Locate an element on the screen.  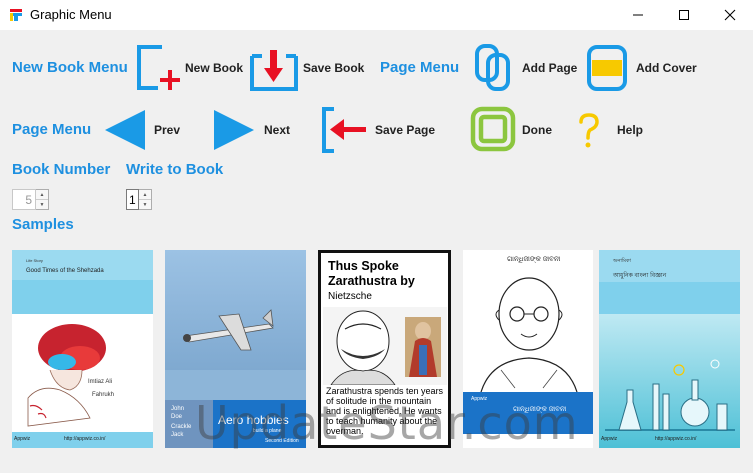
maximize-button is located at coordinates (684, 15).